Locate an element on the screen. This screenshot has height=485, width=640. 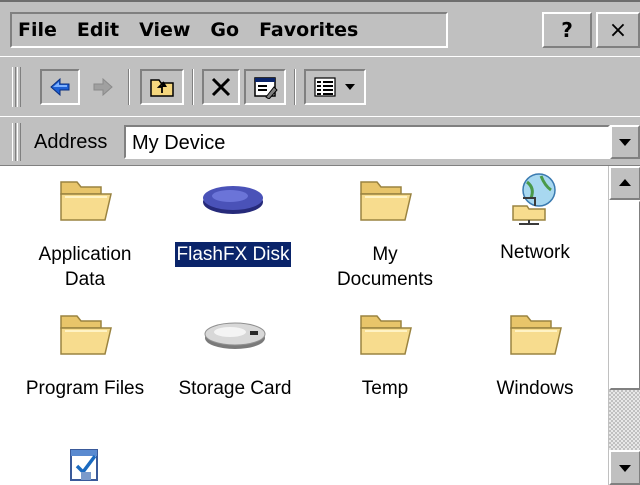
menu-view: View is located at coordinates (164, 30).